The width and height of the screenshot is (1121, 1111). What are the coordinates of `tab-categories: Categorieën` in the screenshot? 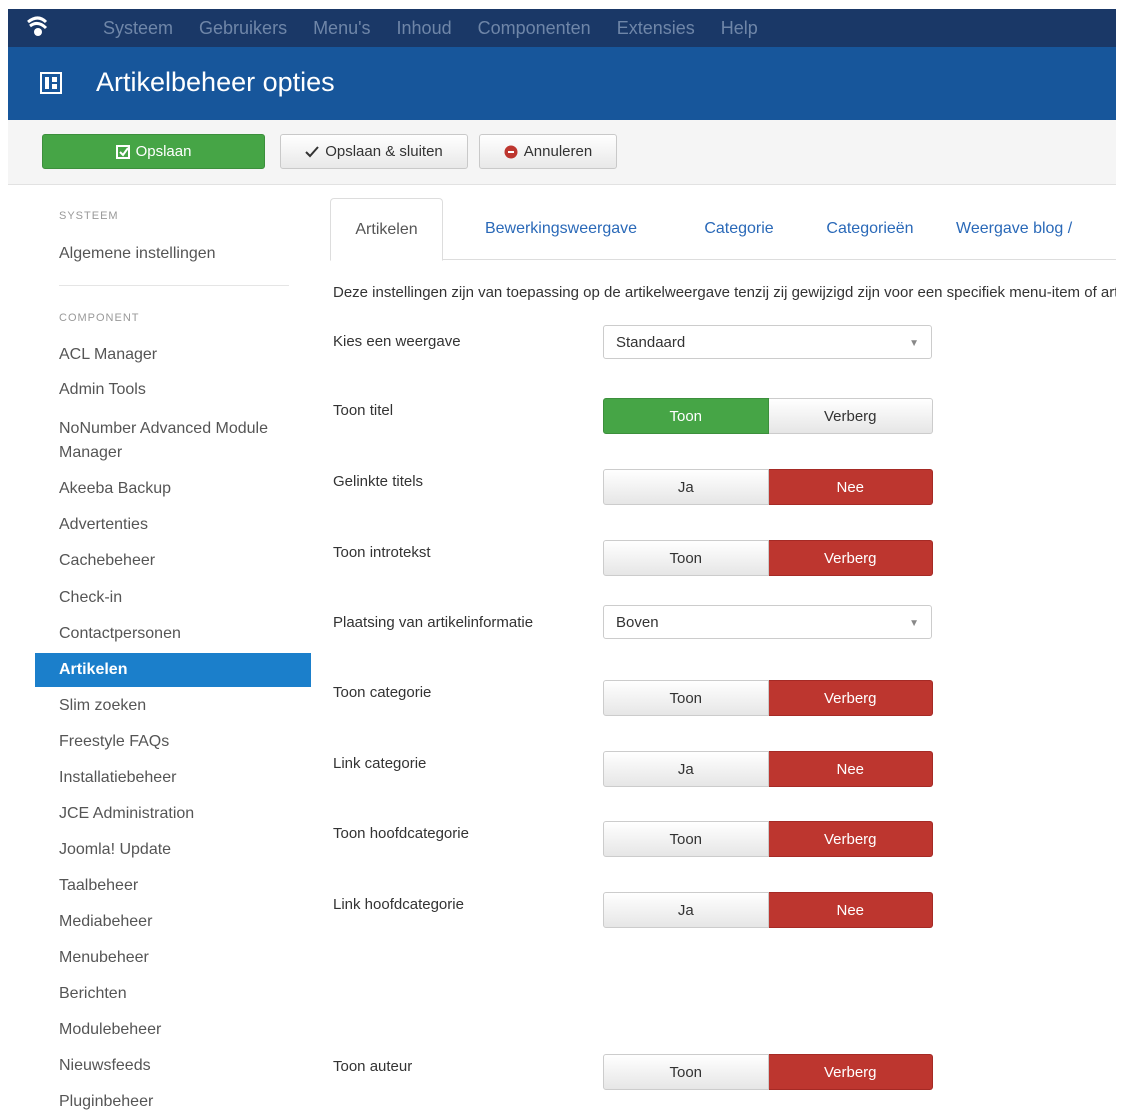 It's located at (870, 229).